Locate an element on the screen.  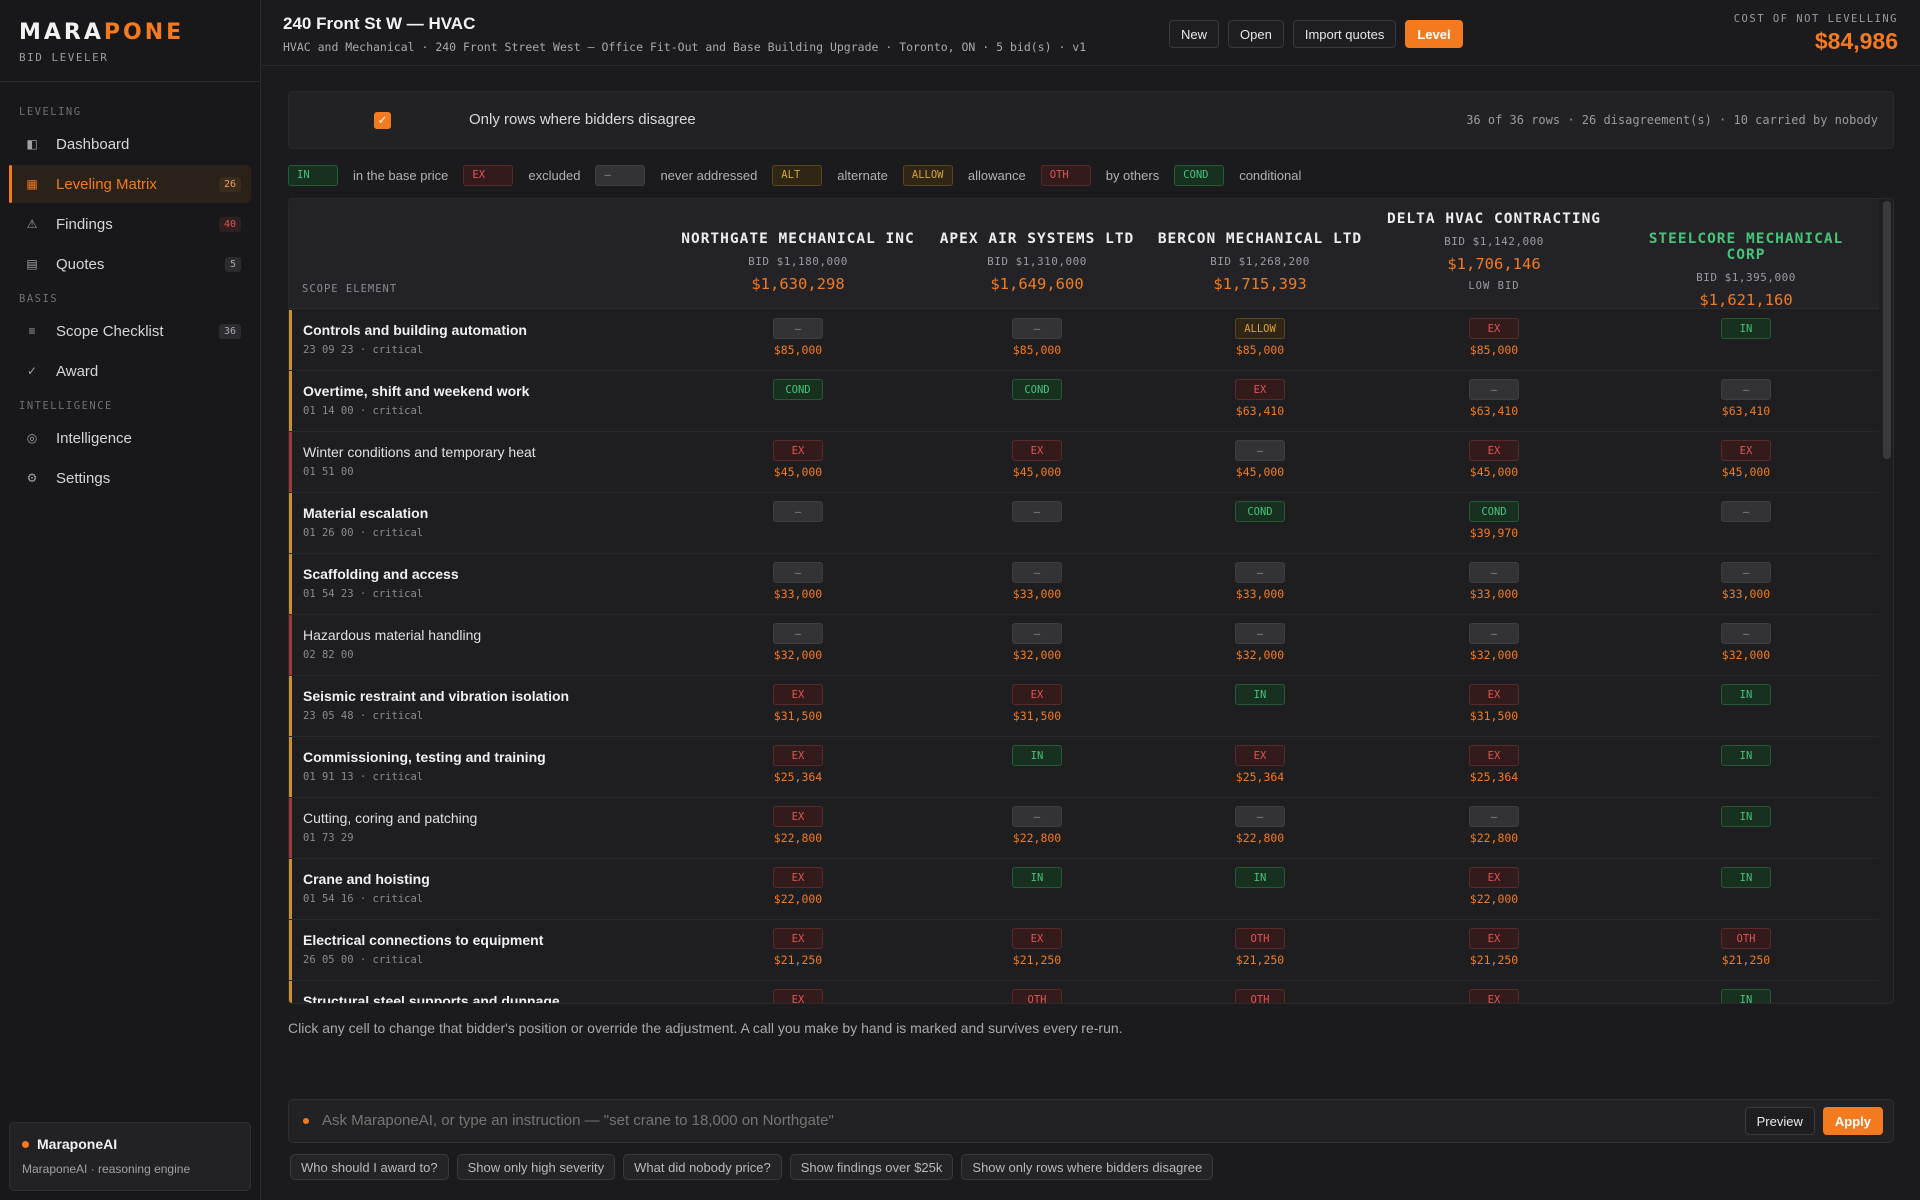
suggestion-chip: Who should I award to? is located at coordinates (369, 1167).